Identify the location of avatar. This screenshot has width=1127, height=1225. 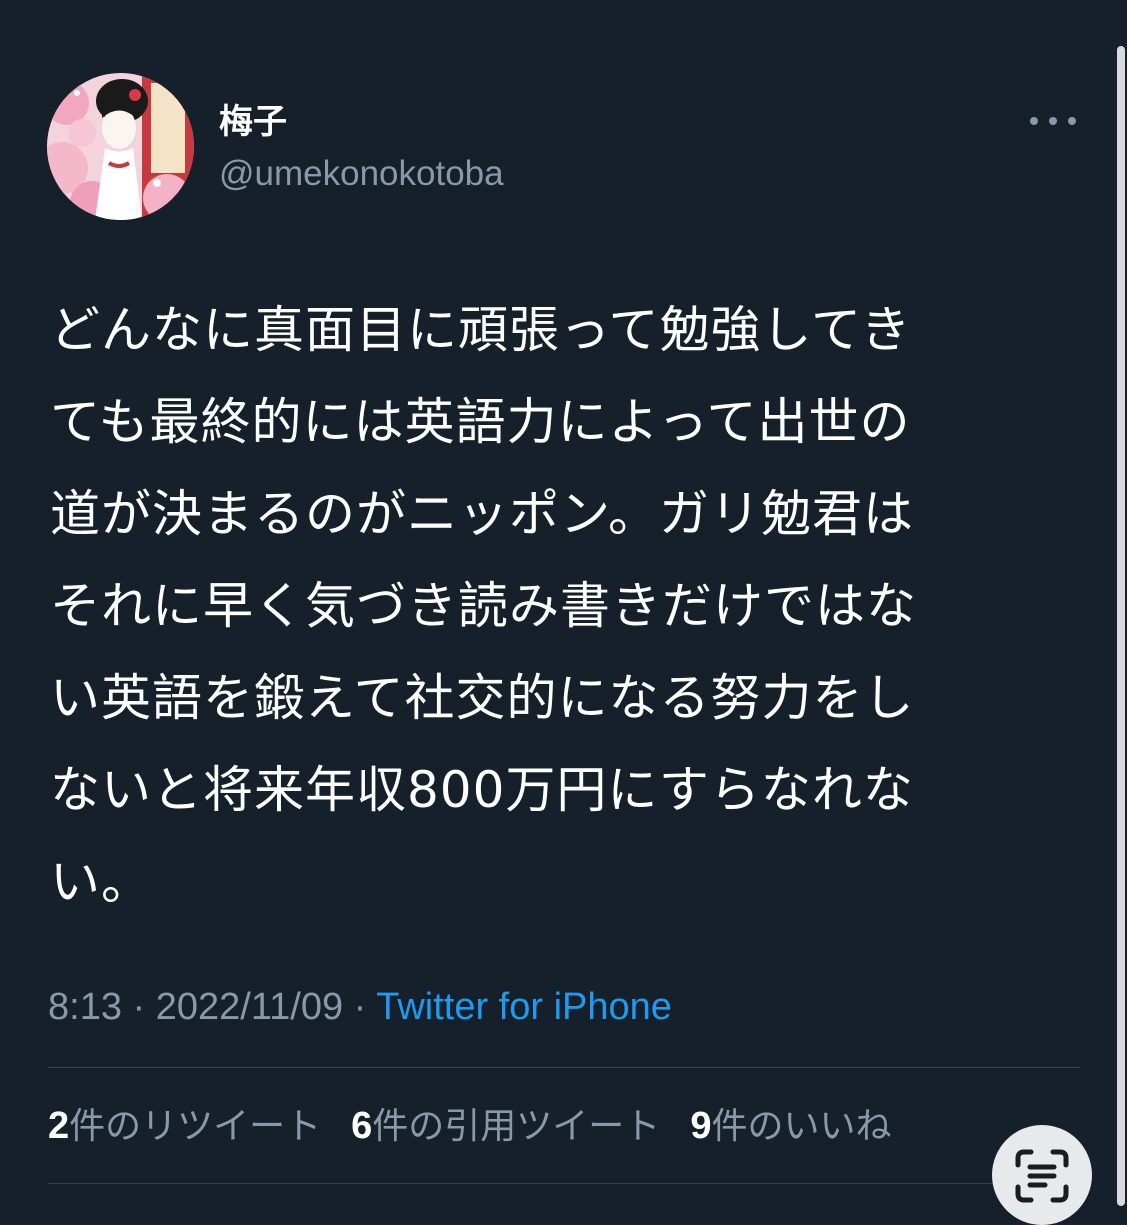
(120, 146).